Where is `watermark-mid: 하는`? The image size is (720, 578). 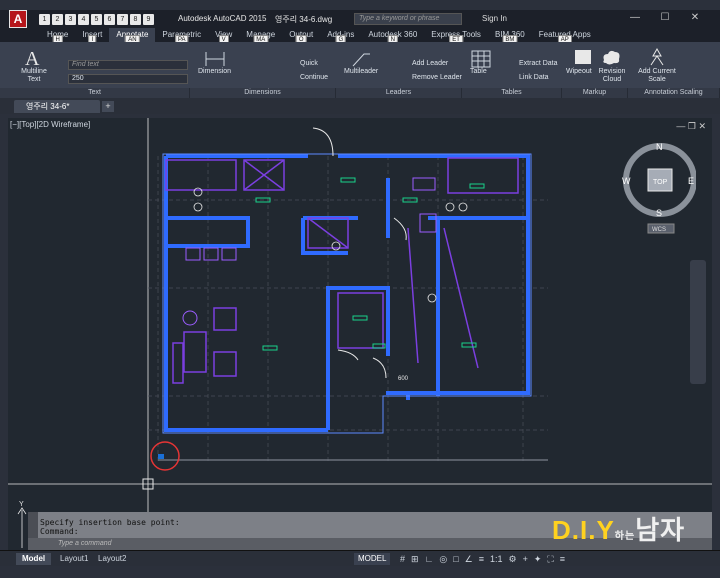 watermark-mid: 하는 is located at coordinates (625, 536).